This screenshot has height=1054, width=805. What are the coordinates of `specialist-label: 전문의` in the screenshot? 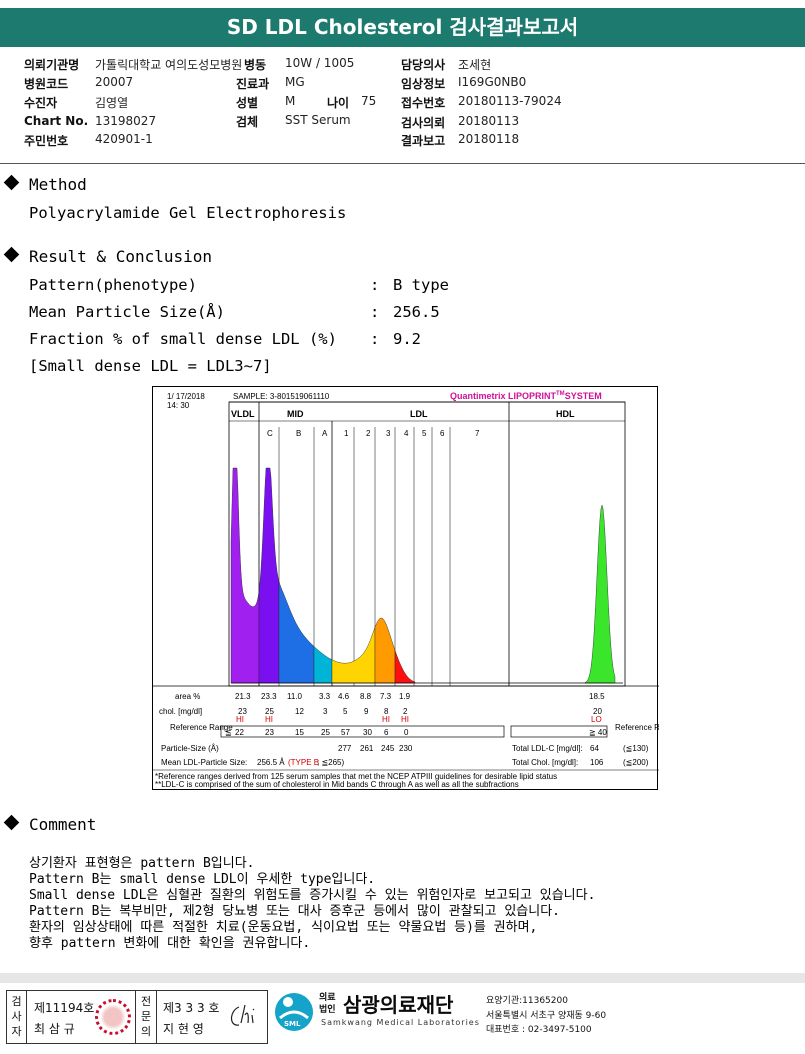 It's located at (146, 1017).